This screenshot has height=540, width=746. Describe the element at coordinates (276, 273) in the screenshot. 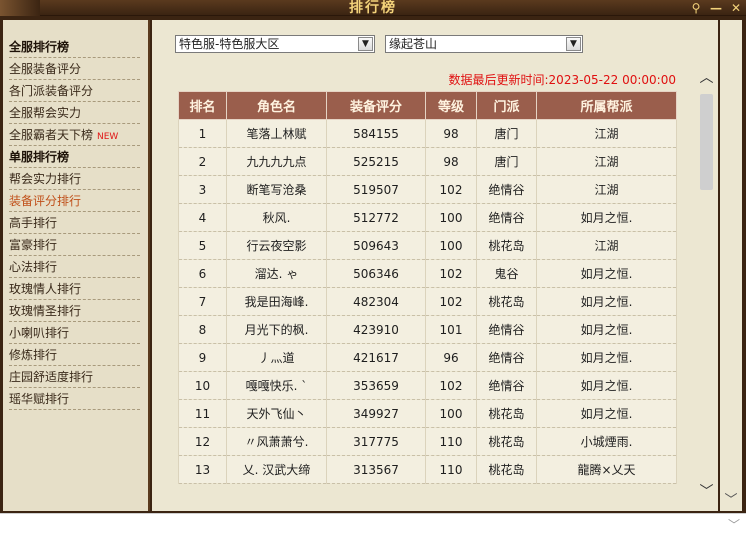

I see `cell-name: 溜达. ゃ` at that location.